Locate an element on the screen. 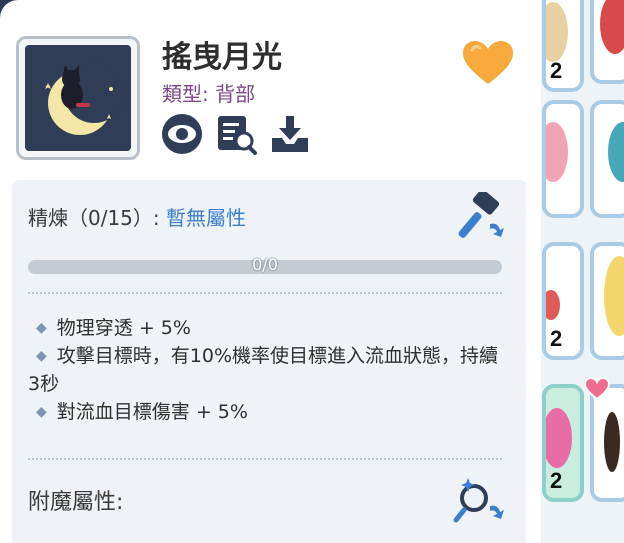 This screenshot has height=543, width=624. effect-text: 對流血目標傷害 + 5% is located at coordinates (152, 412).